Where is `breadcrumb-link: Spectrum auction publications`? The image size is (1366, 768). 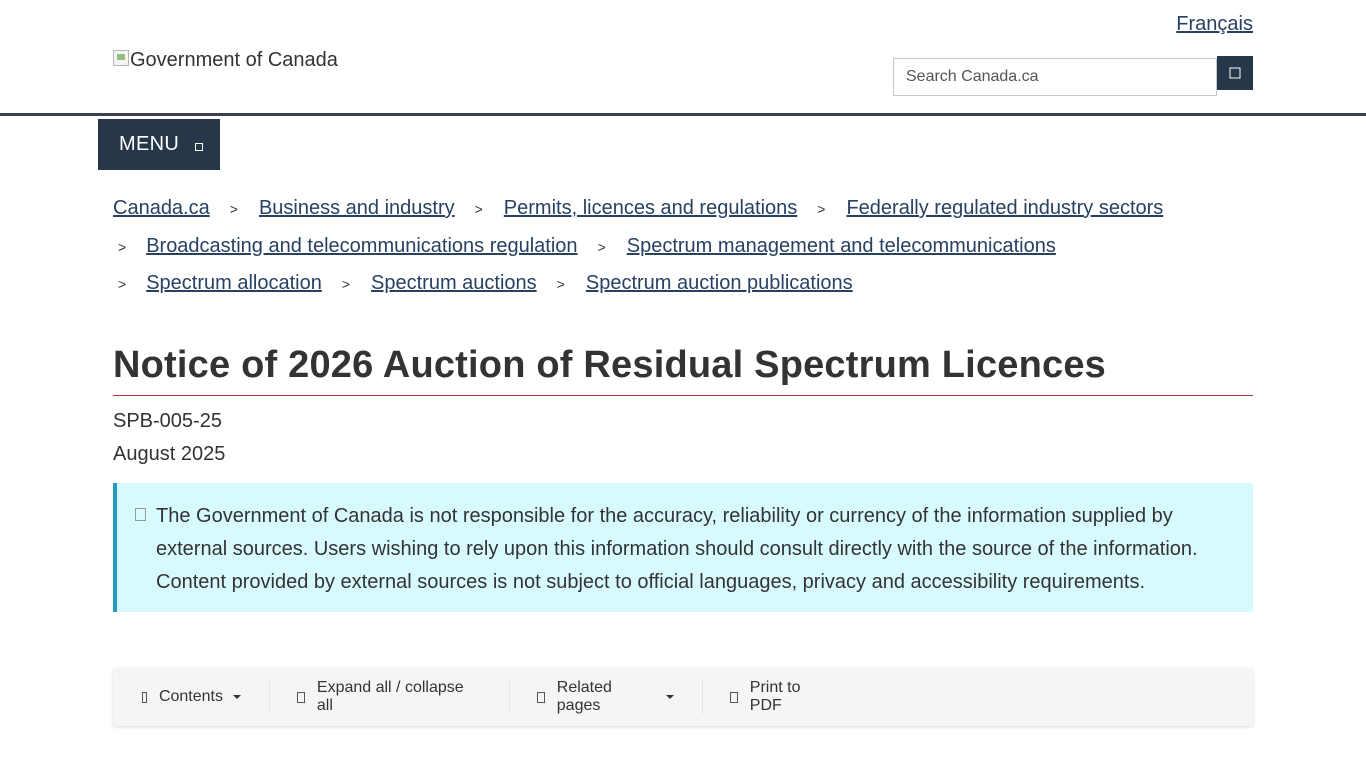 breadcrumb-link: Spectrum auction publications is located at coordinates (719, 283).